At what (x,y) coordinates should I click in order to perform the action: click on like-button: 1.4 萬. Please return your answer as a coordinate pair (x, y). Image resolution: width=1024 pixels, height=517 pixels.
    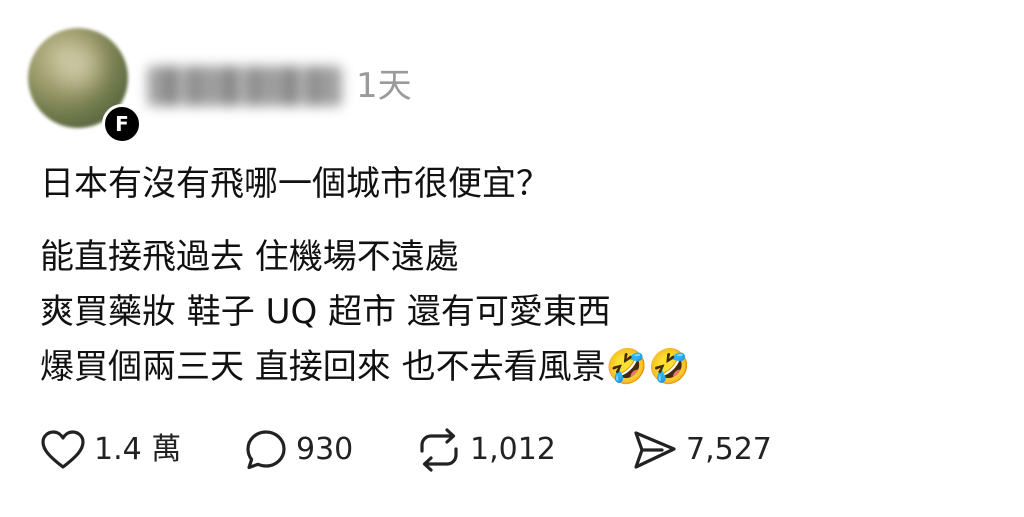
    Looking at the image, I should click on (110, 450).